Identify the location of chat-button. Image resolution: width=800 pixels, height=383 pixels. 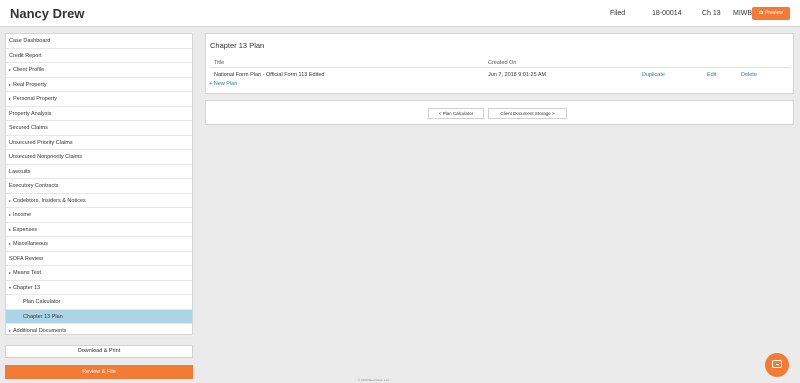
(777, 365).